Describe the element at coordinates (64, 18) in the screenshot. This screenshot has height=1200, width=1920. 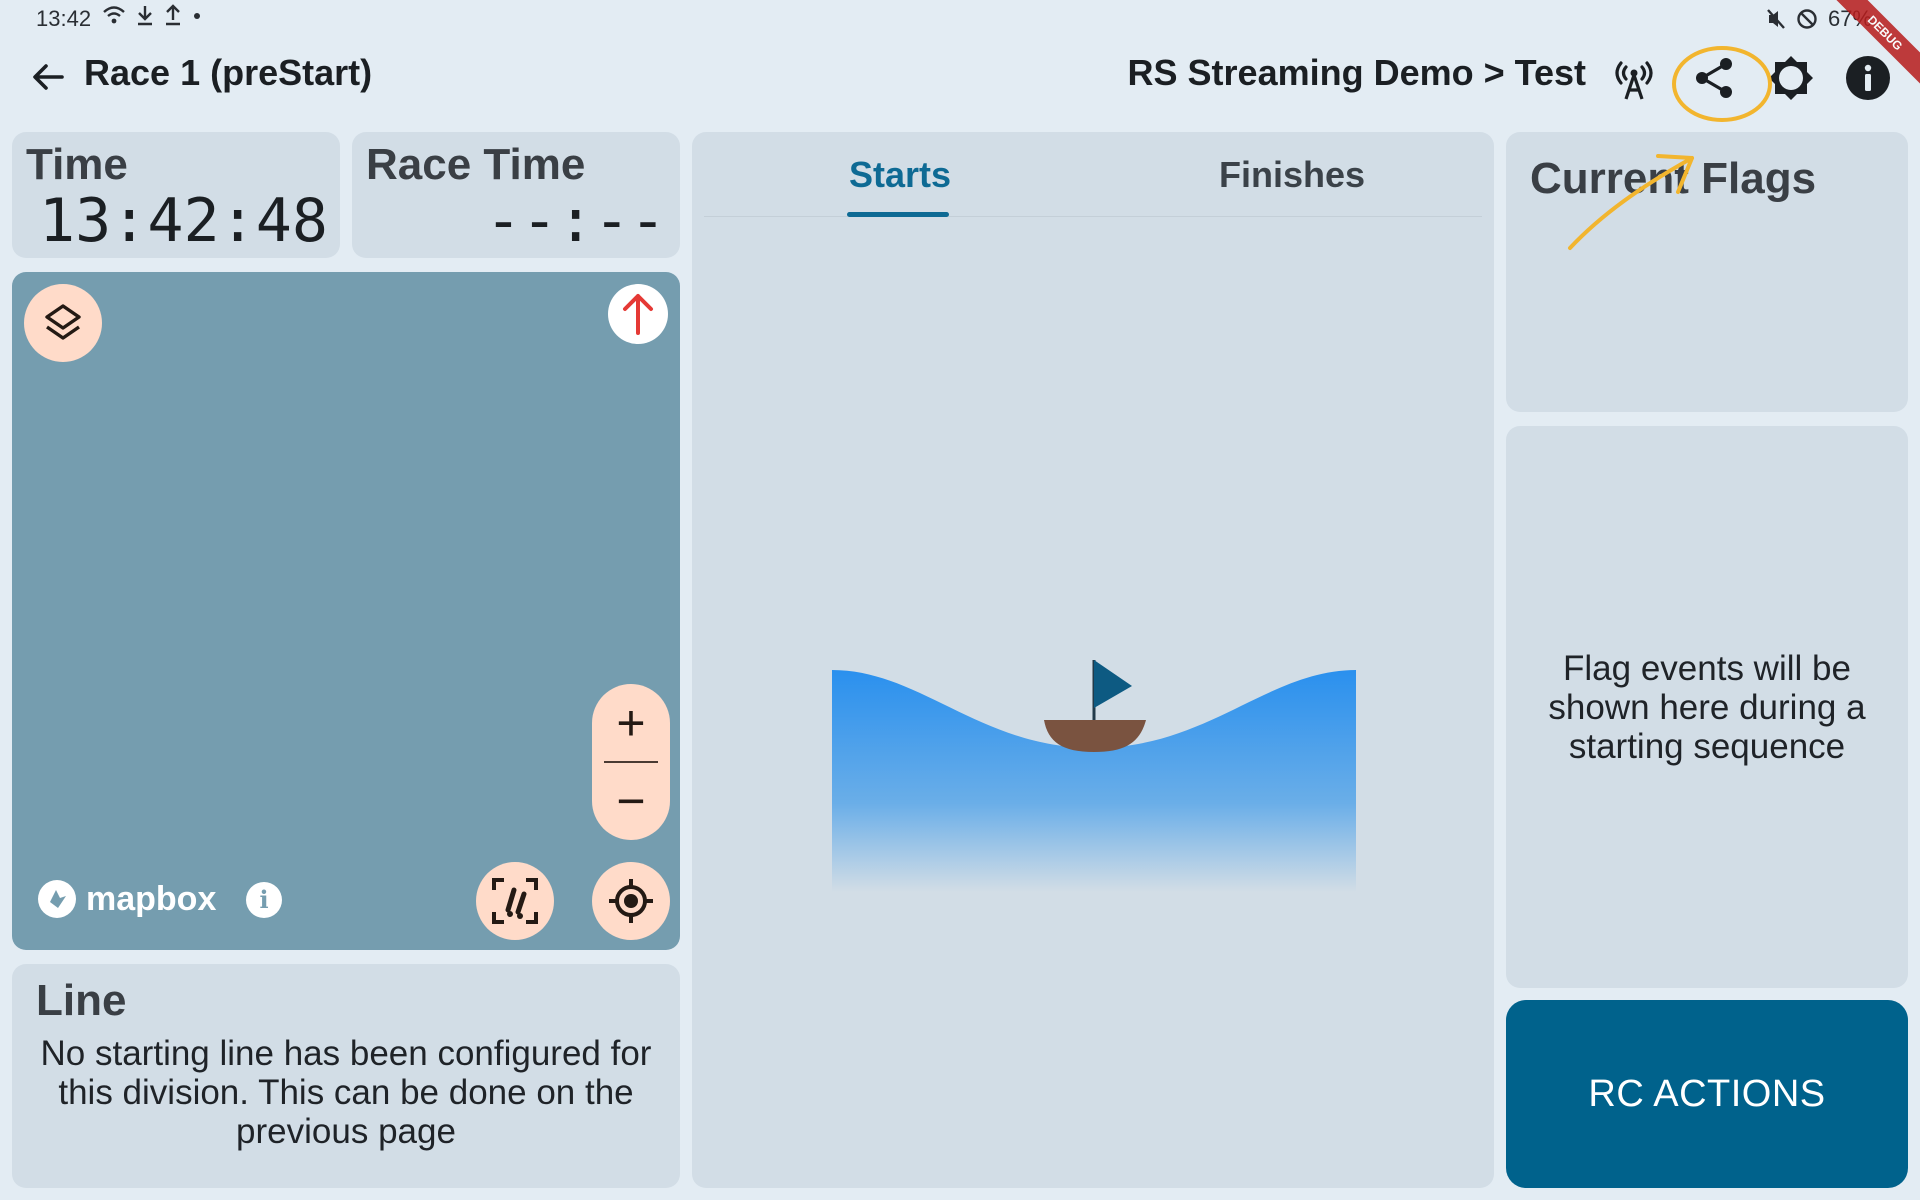
I see `status-time: 13:42` at that location.